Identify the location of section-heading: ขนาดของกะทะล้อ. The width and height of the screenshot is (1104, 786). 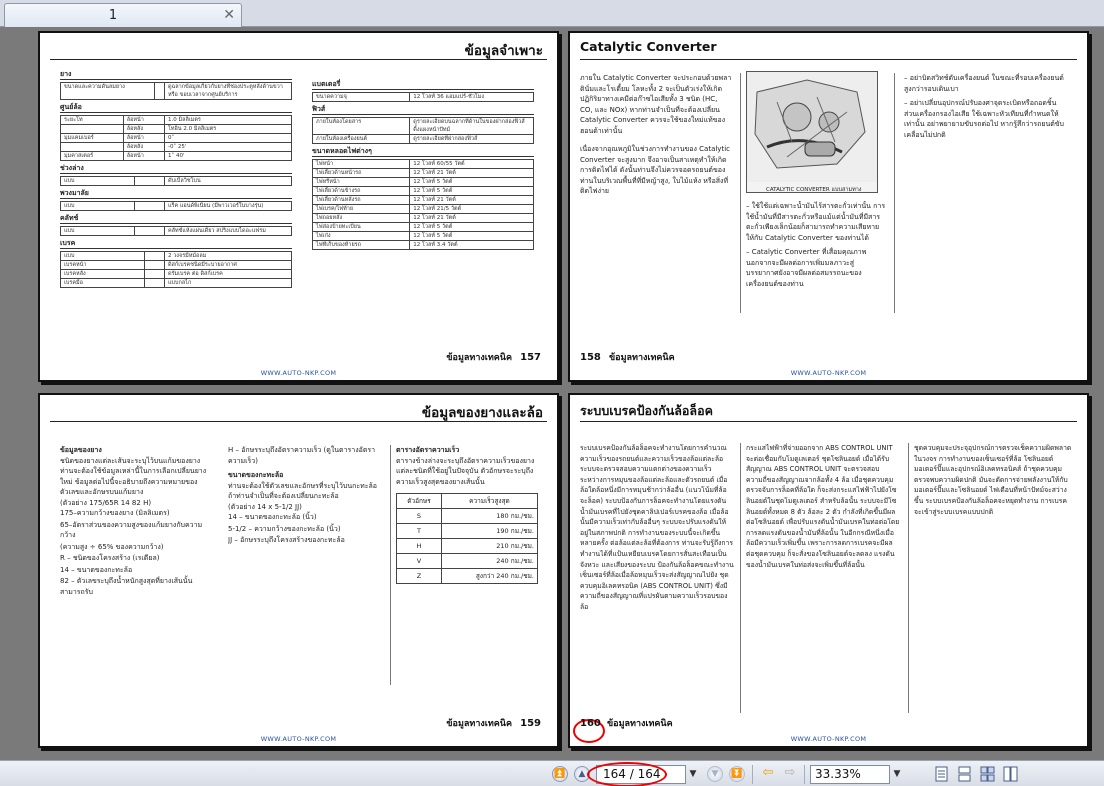
(256, 475).